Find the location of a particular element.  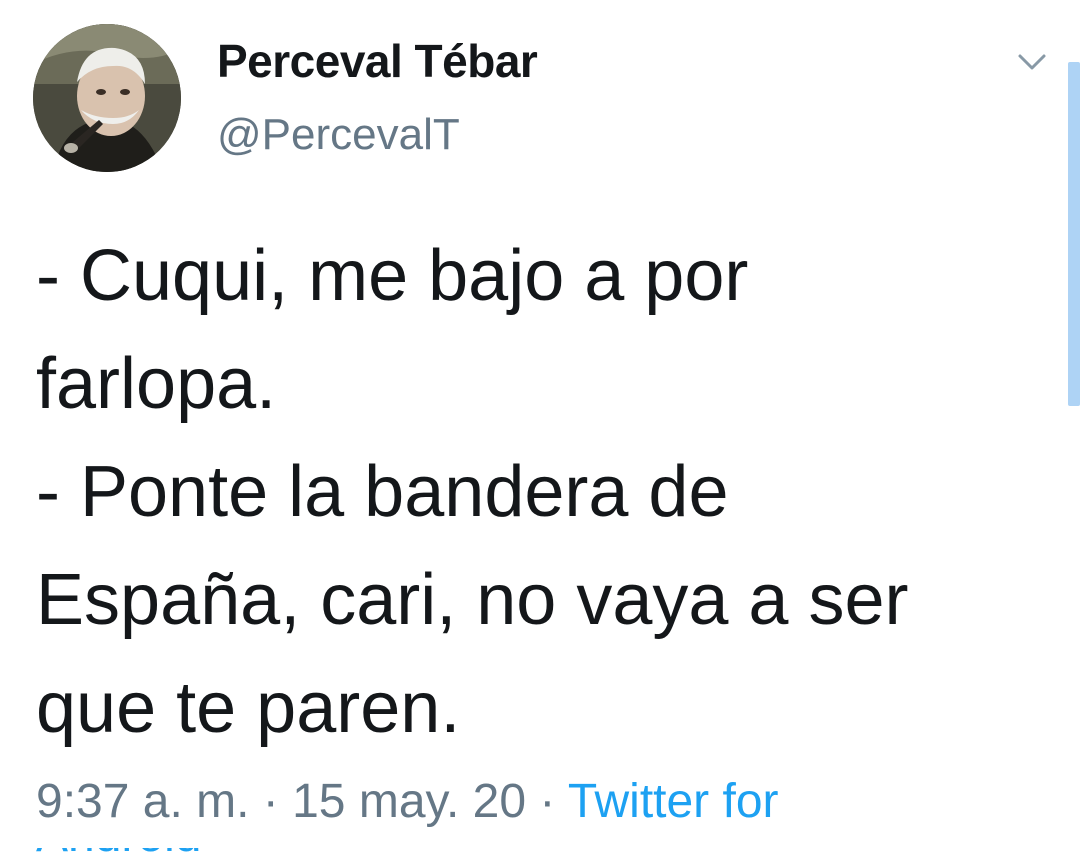

display-name: Perceval Tébar is located at coordinates (377, 61).